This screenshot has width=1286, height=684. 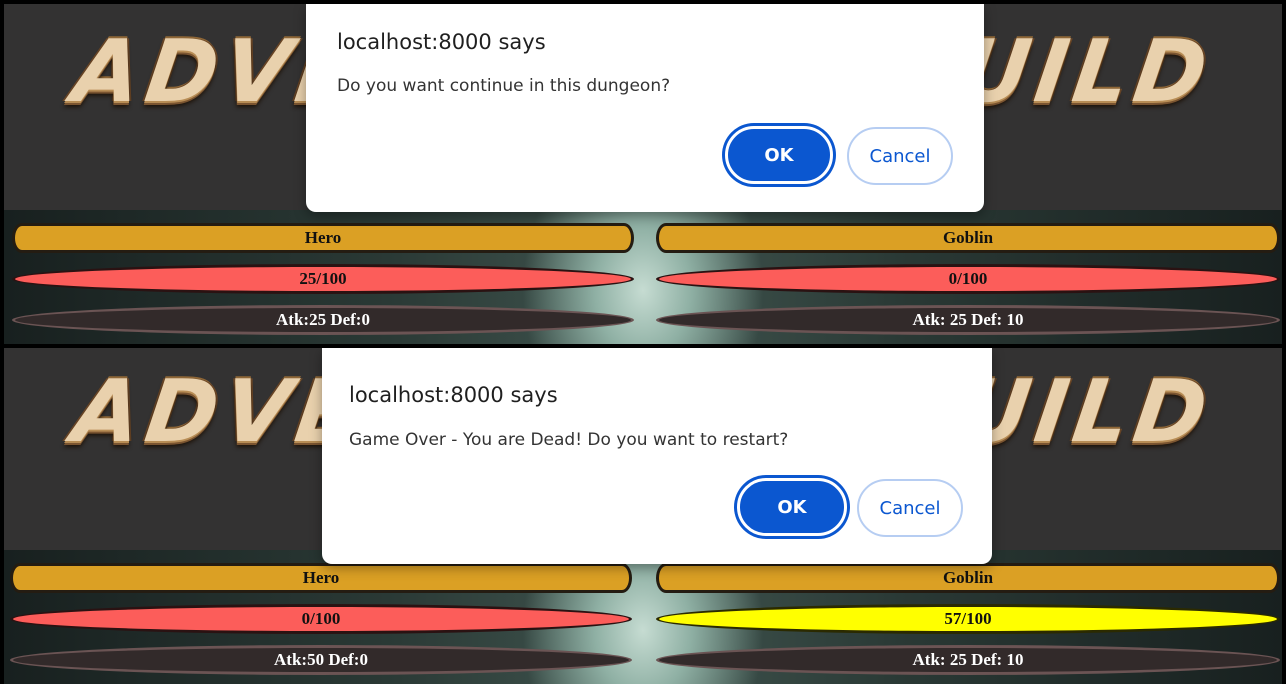 I want to click on enemy-hp-bar: 57/100, so click(x=968, y=619).